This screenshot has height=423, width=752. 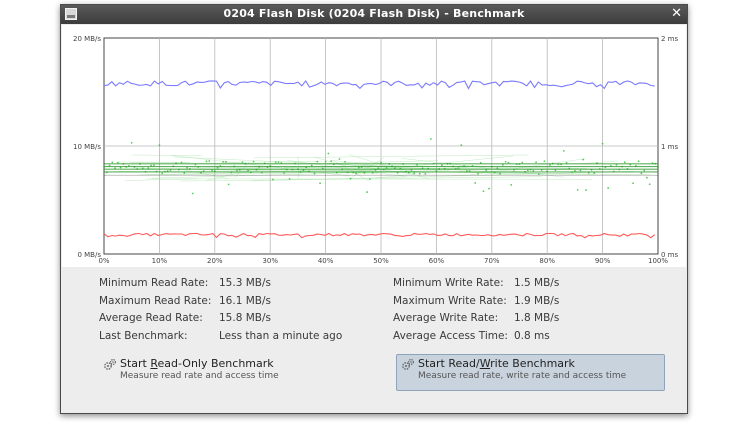 What do you see at coordinates (603, 261) in the screenshot?
I see `x-axis-tick-label: 90%` at bounding box center [603, 261].